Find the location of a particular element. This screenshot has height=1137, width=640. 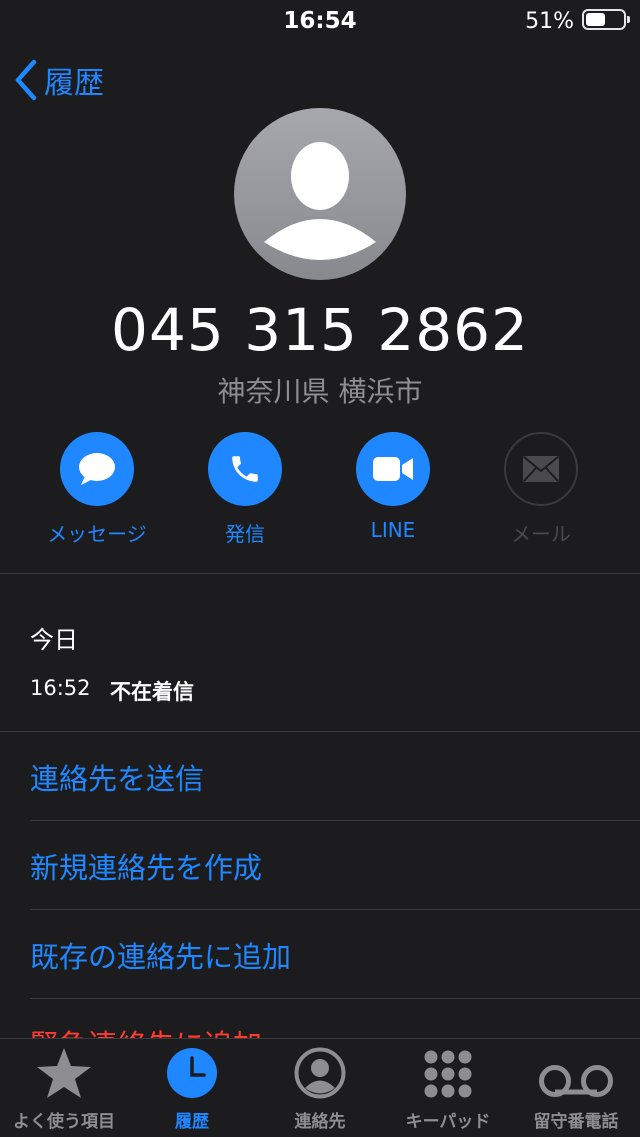

battery-percentage: 51% is located at coordinates (549, 21).